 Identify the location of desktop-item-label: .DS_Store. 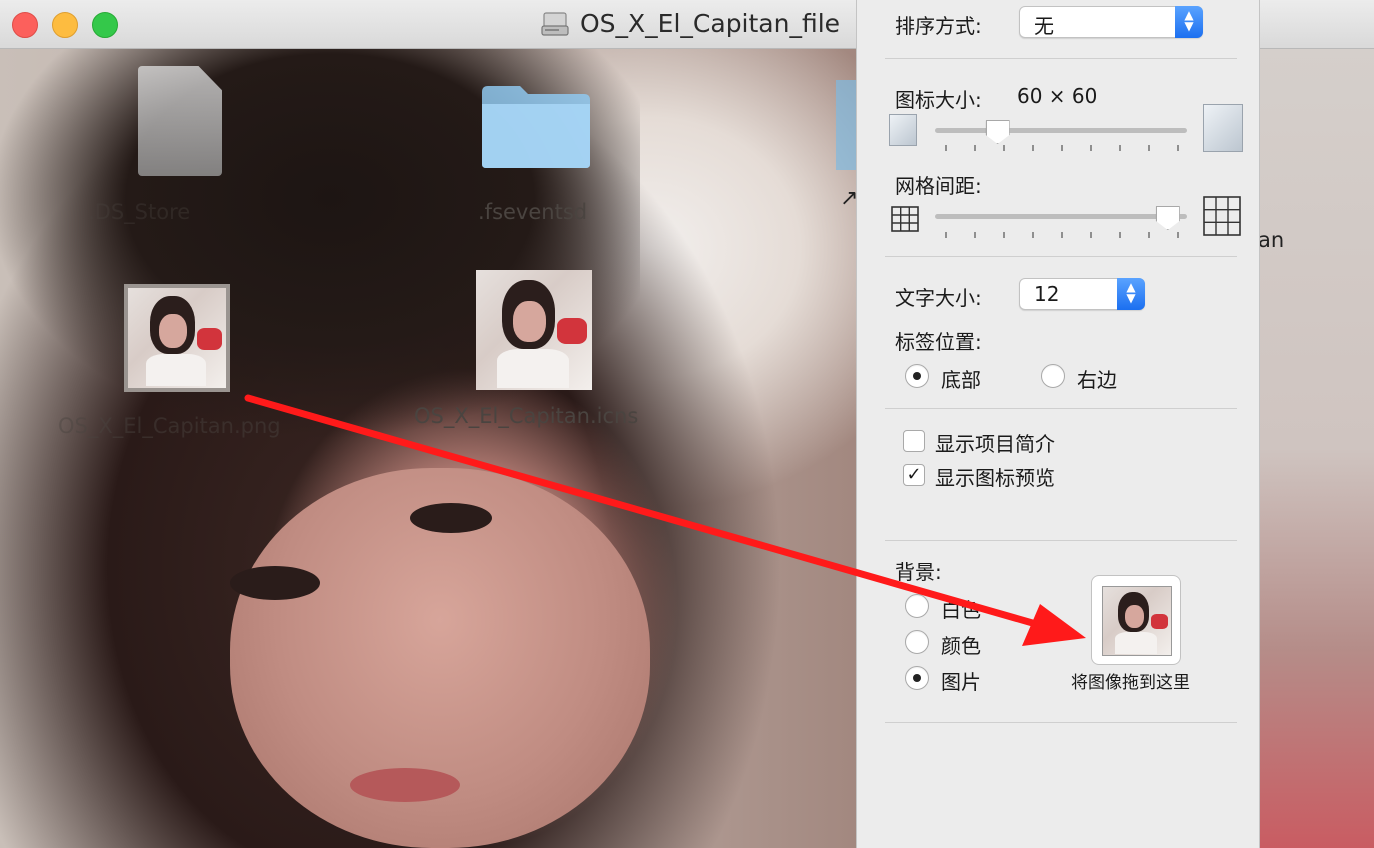
(139, 212).